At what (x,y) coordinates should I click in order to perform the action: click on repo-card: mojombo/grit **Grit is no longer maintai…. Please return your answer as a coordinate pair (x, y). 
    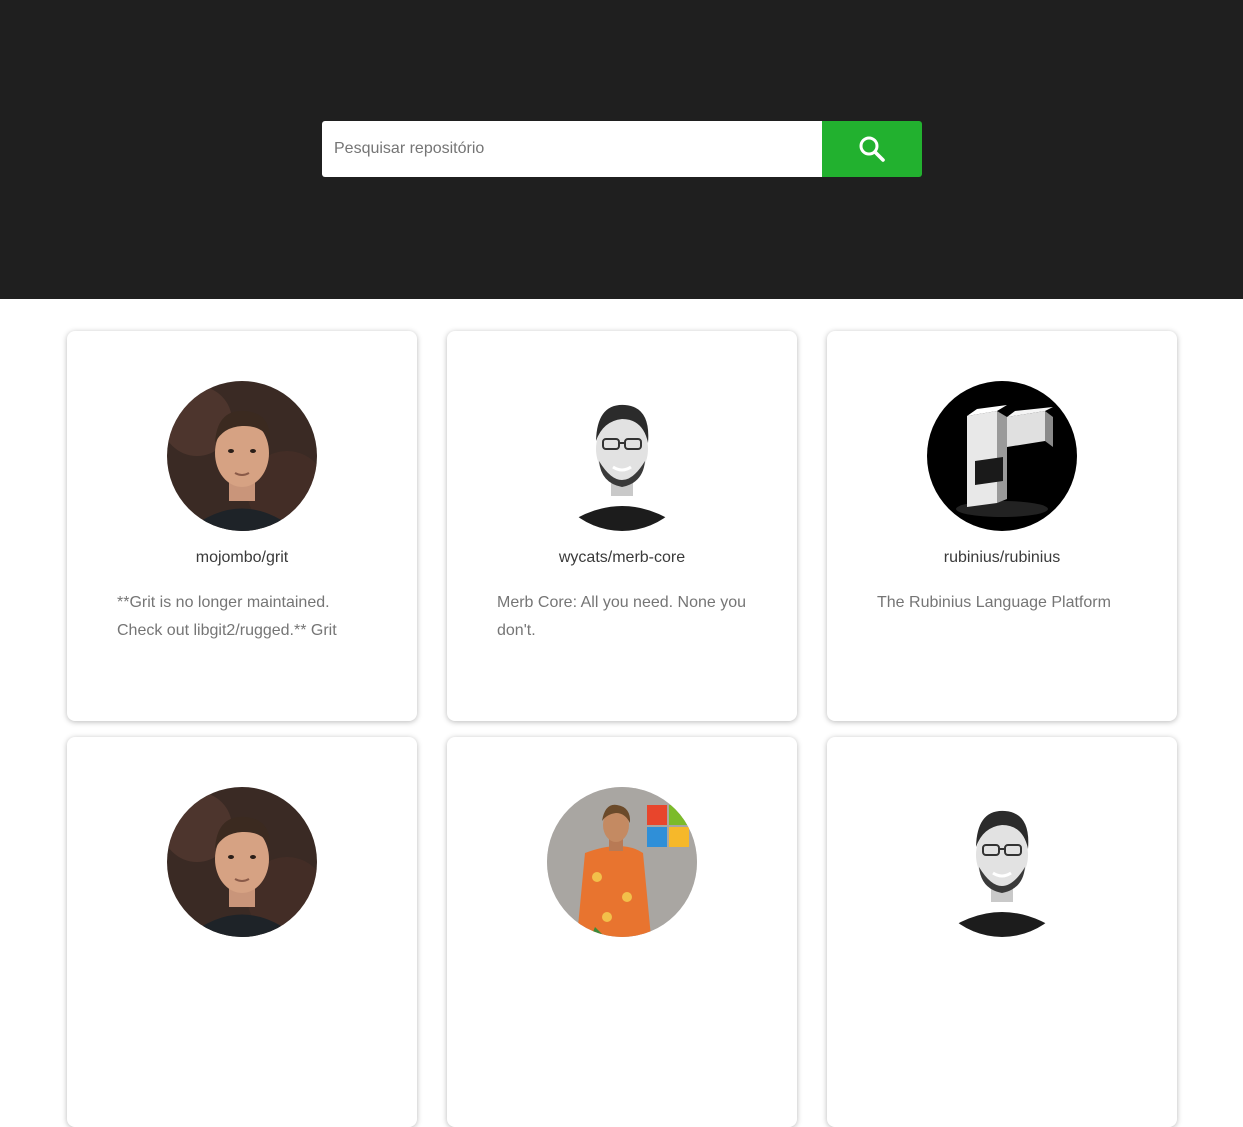
    Looking at the image, I should click on (242, 526).